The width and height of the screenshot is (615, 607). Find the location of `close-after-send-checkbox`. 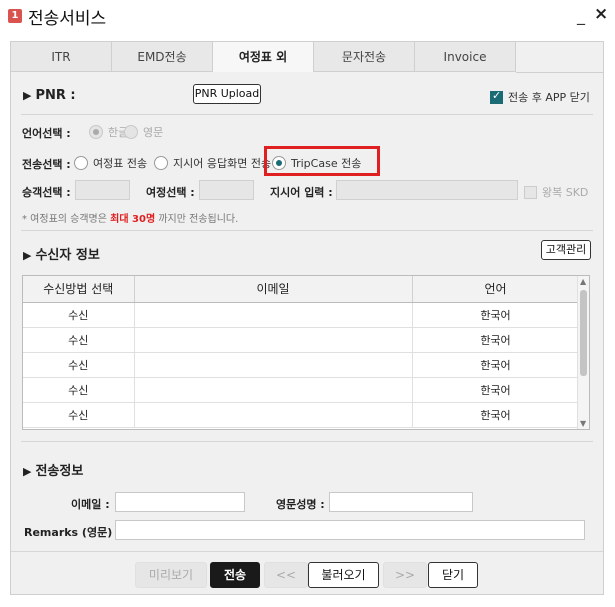

close-after-send-checkbox is located at coordinates (496, 96).